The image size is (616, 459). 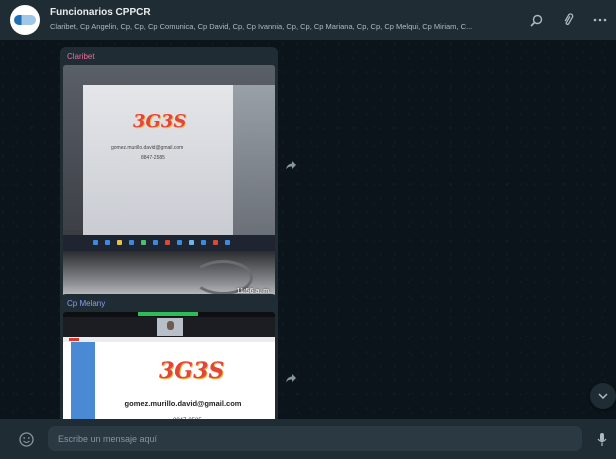 I want to click on scroll-down-button, so click(x=603, y=396).